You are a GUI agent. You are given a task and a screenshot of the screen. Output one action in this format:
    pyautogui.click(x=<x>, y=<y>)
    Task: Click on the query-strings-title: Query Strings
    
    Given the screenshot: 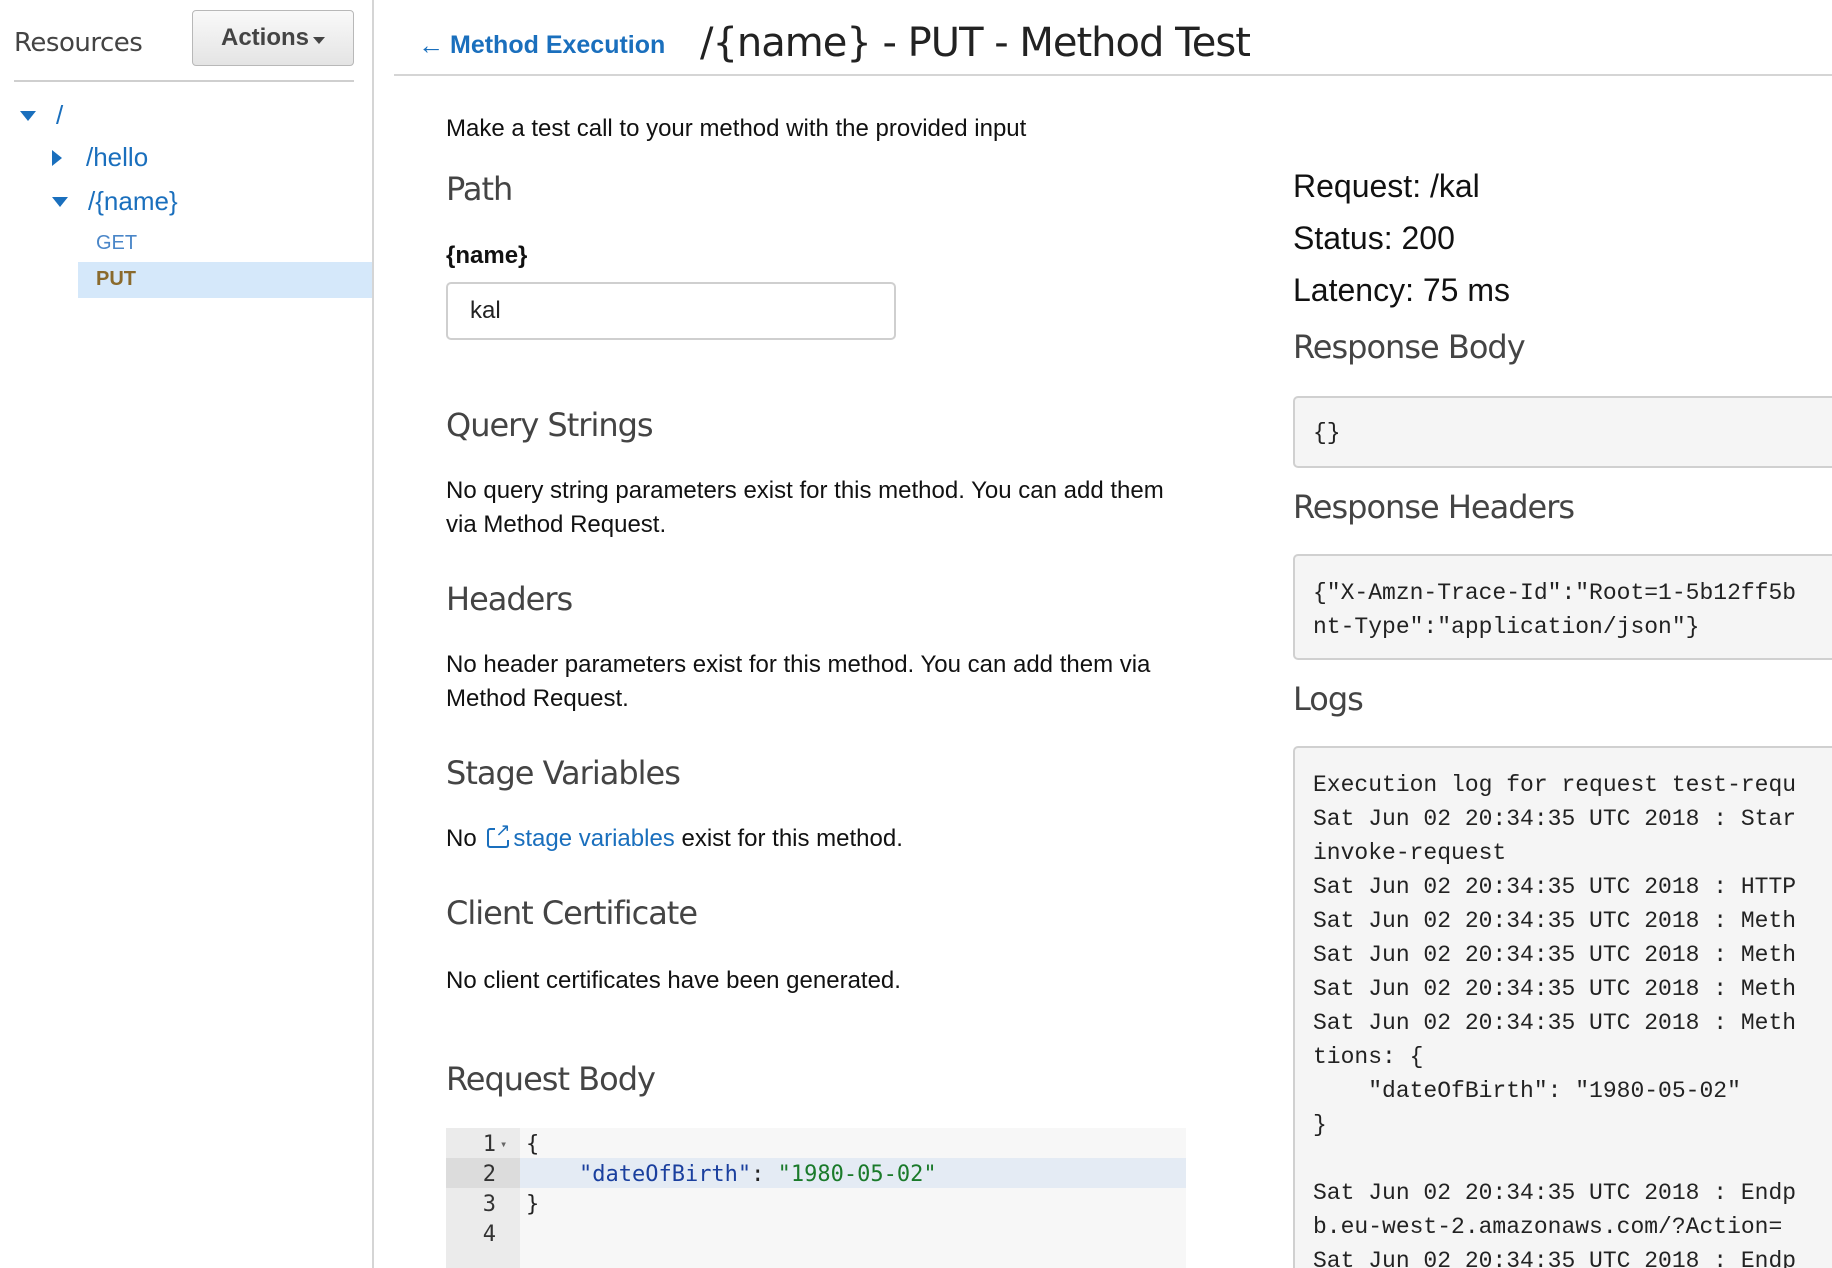 What is the action you would take?
    pyautogui.click(x=550, y=425)
    